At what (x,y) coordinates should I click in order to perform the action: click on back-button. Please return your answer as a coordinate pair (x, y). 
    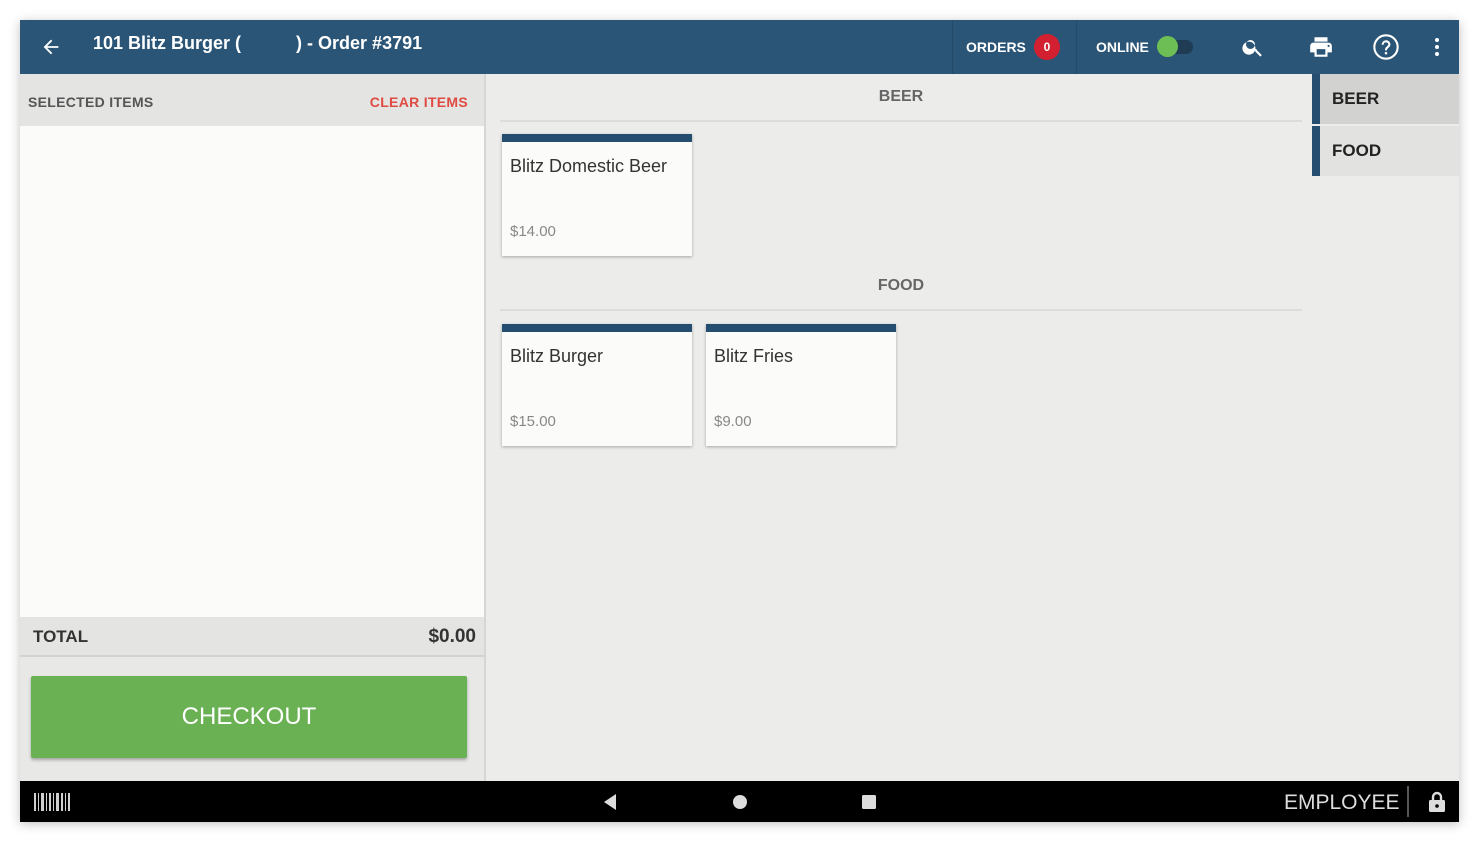
    Looking at the image, I should click on (51, 47).